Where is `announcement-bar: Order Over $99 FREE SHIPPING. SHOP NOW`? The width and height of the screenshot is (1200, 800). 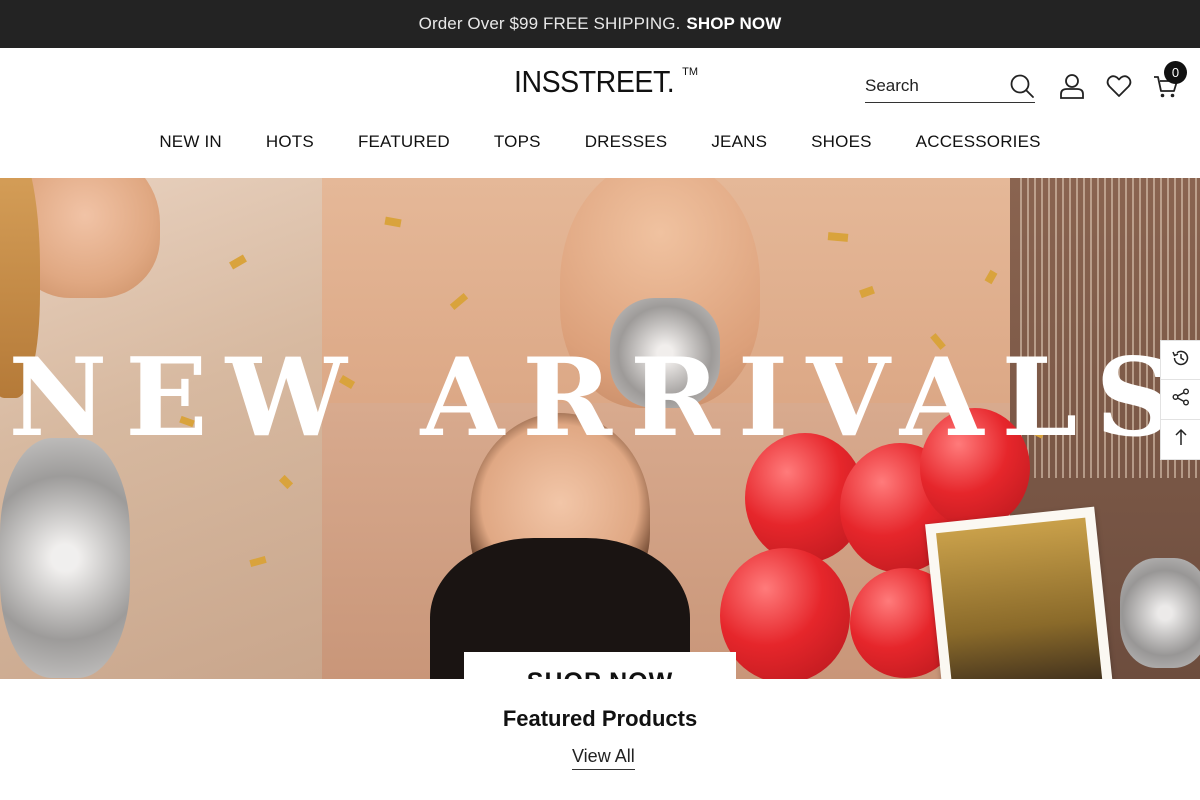
announcement-bar: Order Over $99 FREE SHIPPING. SHOP NOW is located at coordinates (600, 24).